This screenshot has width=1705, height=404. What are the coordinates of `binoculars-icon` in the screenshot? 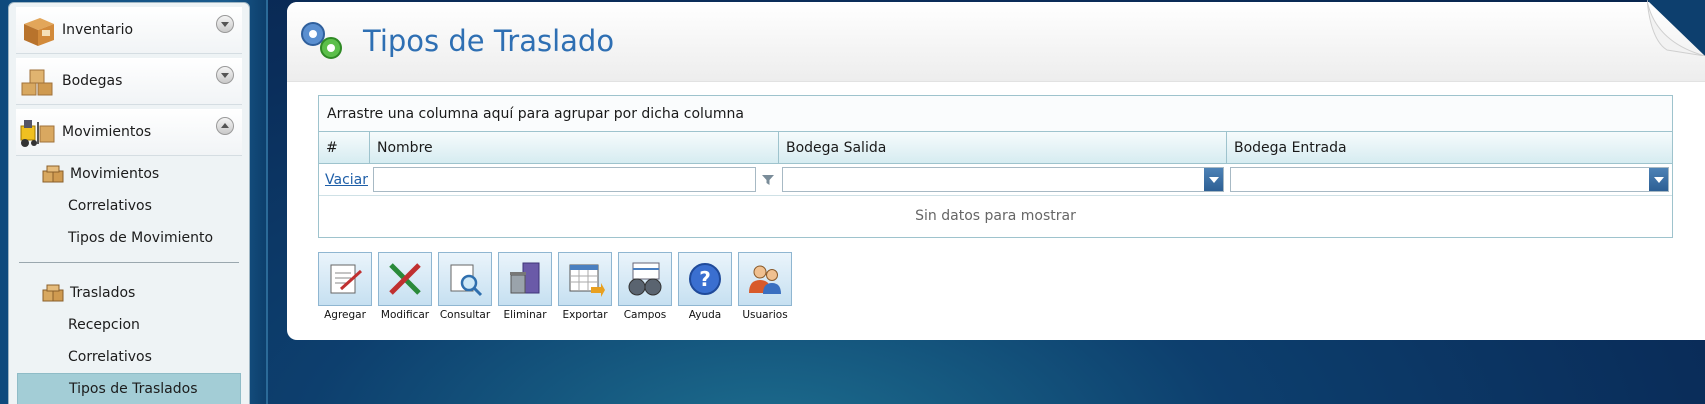 It's located at (645, 279).